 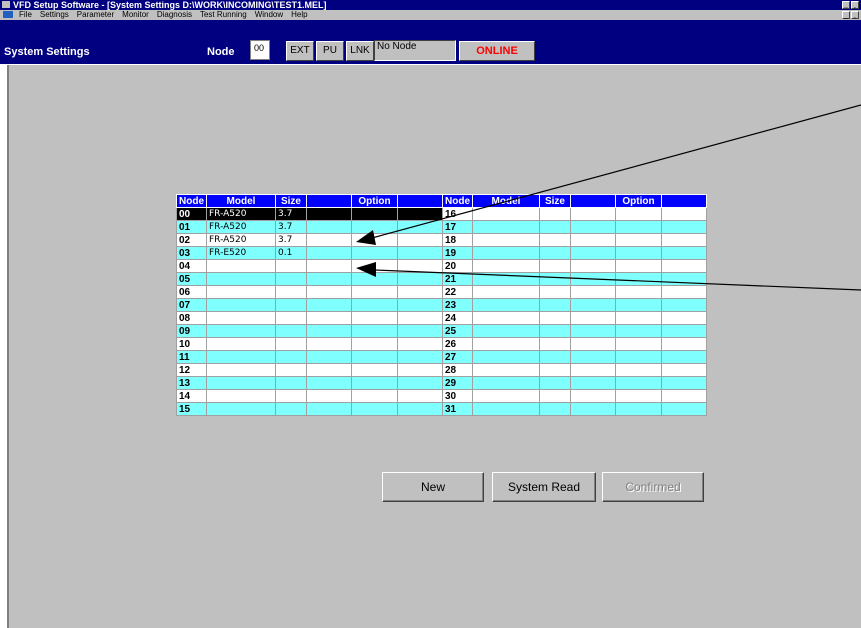 What do you see at coordinates (617, 280) in the screenshot?
I see `arrow-line-lower` at bounding box center [617, 280].